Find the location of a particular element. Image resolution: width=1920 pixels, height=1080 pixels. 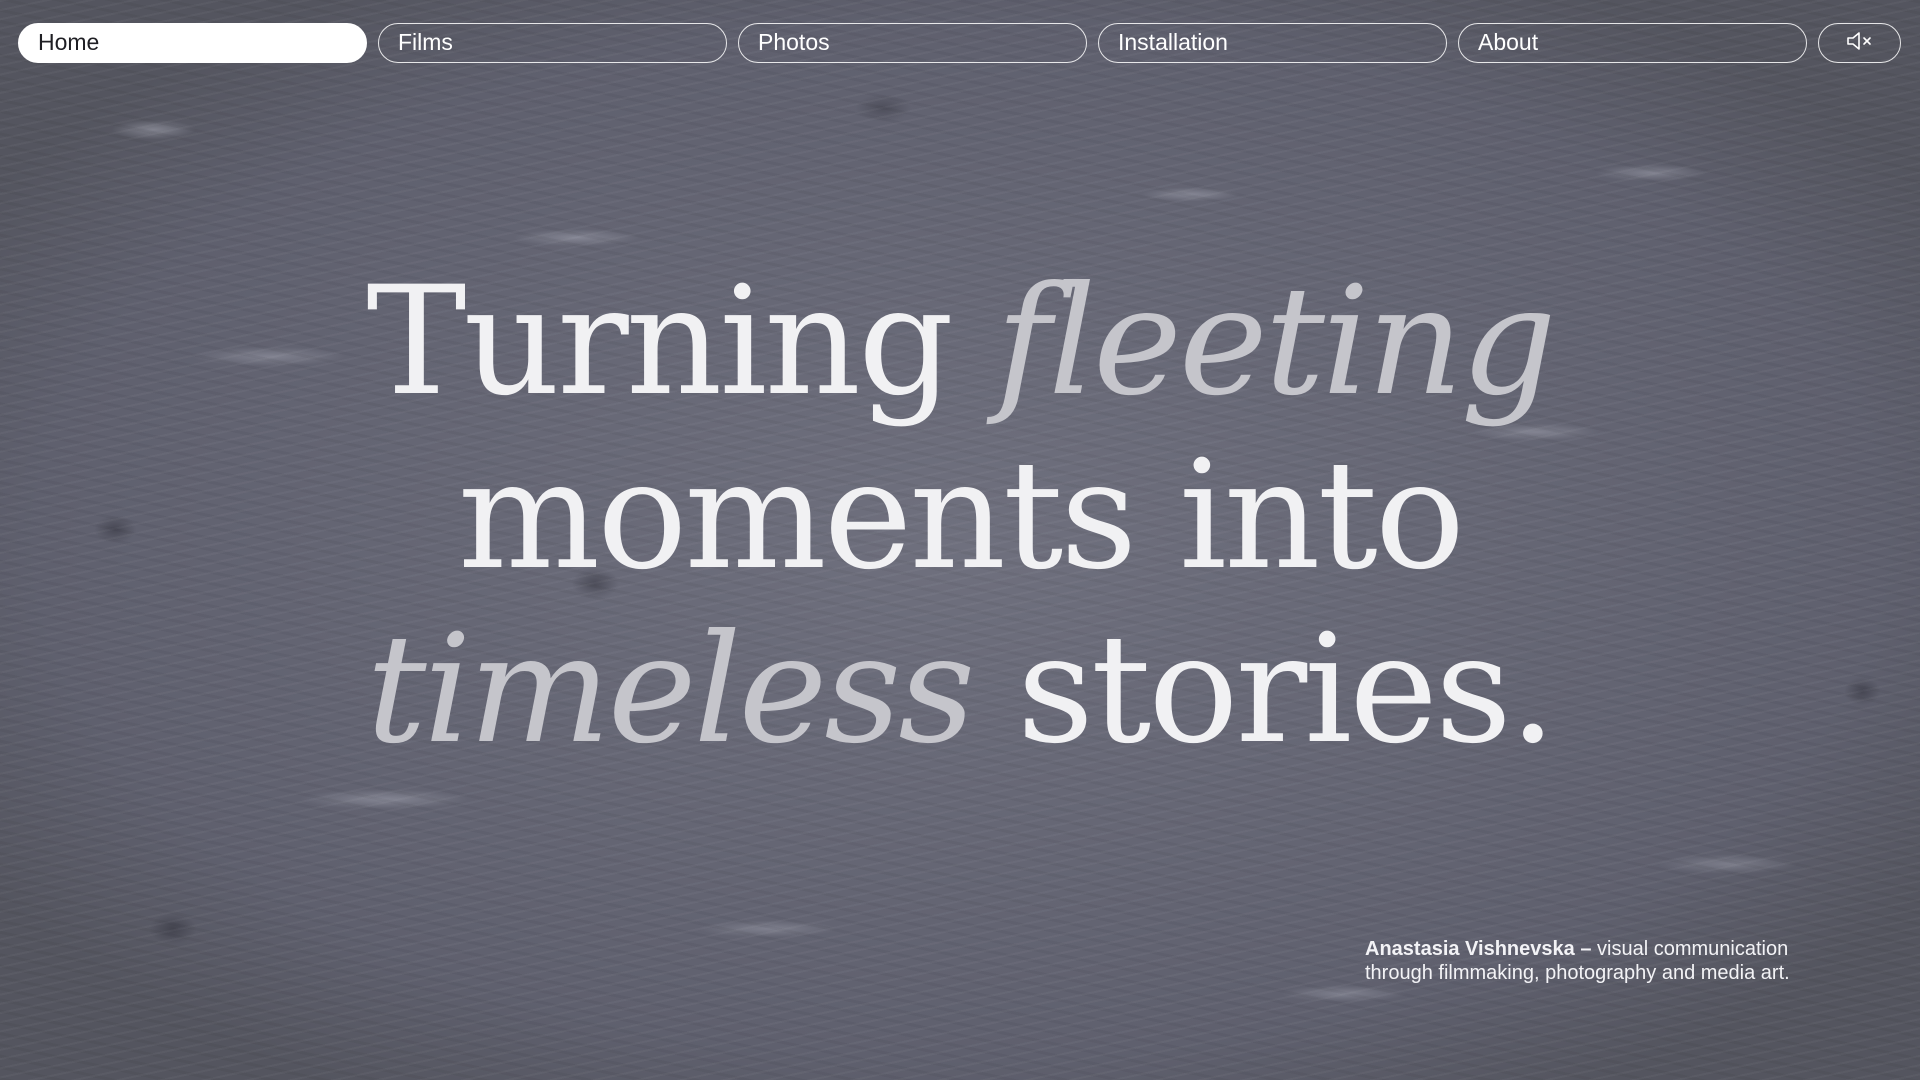

credit-text-line-1: visual communication is located at coordinates (1693, 949).